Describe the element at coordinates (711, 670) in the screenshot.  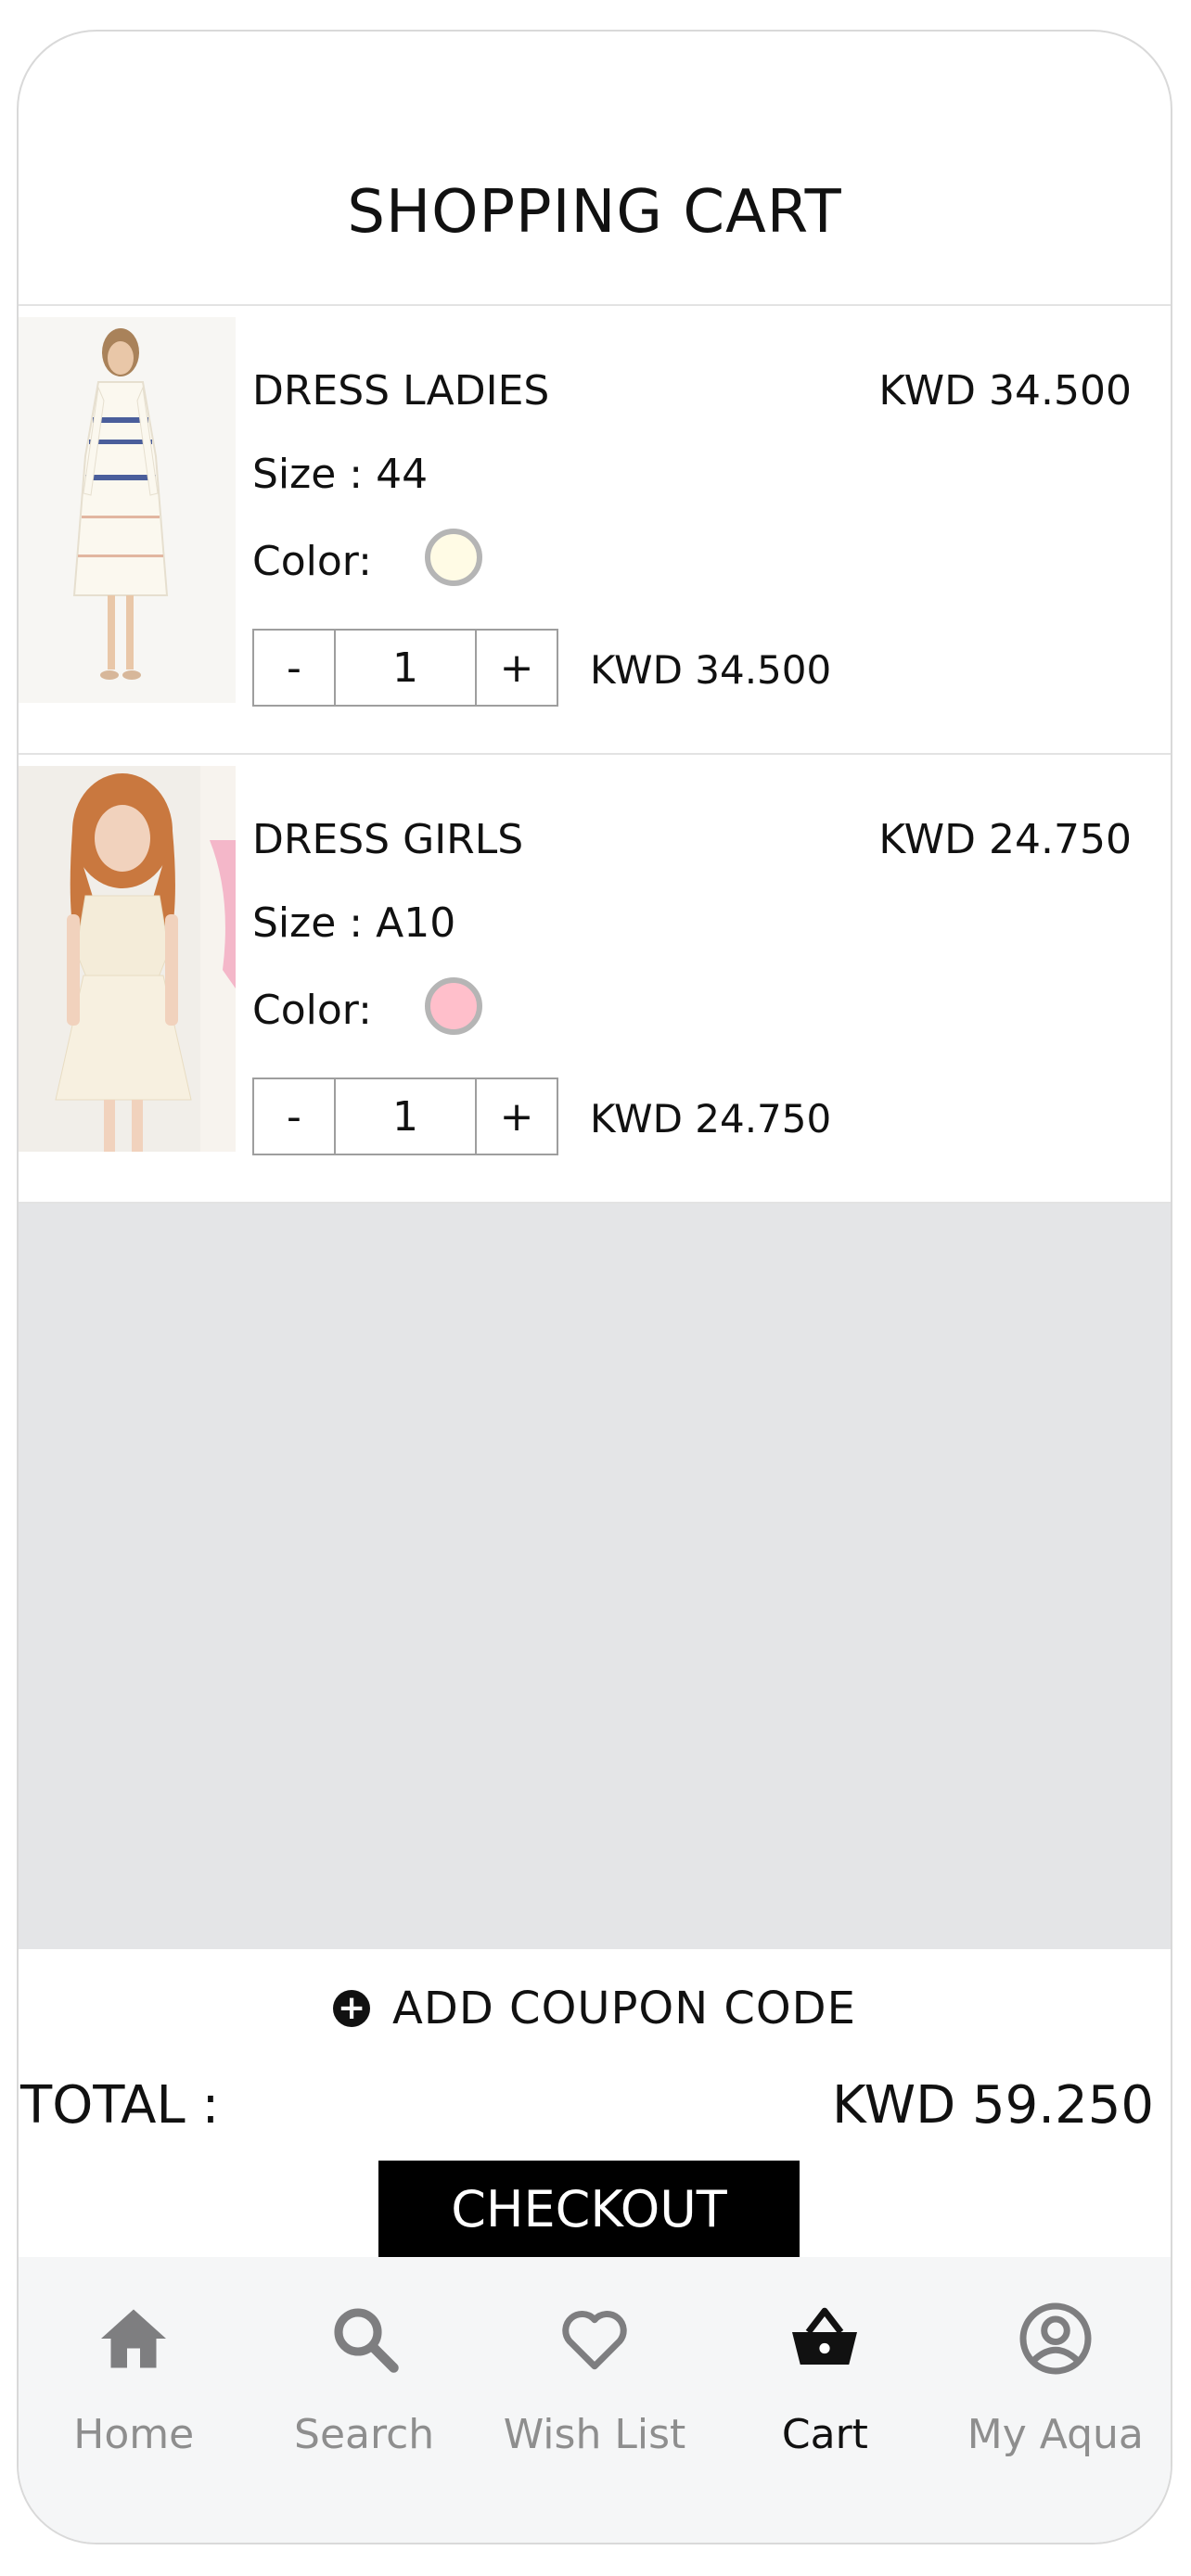
I see `line-total: KWD 34.500` at that location.